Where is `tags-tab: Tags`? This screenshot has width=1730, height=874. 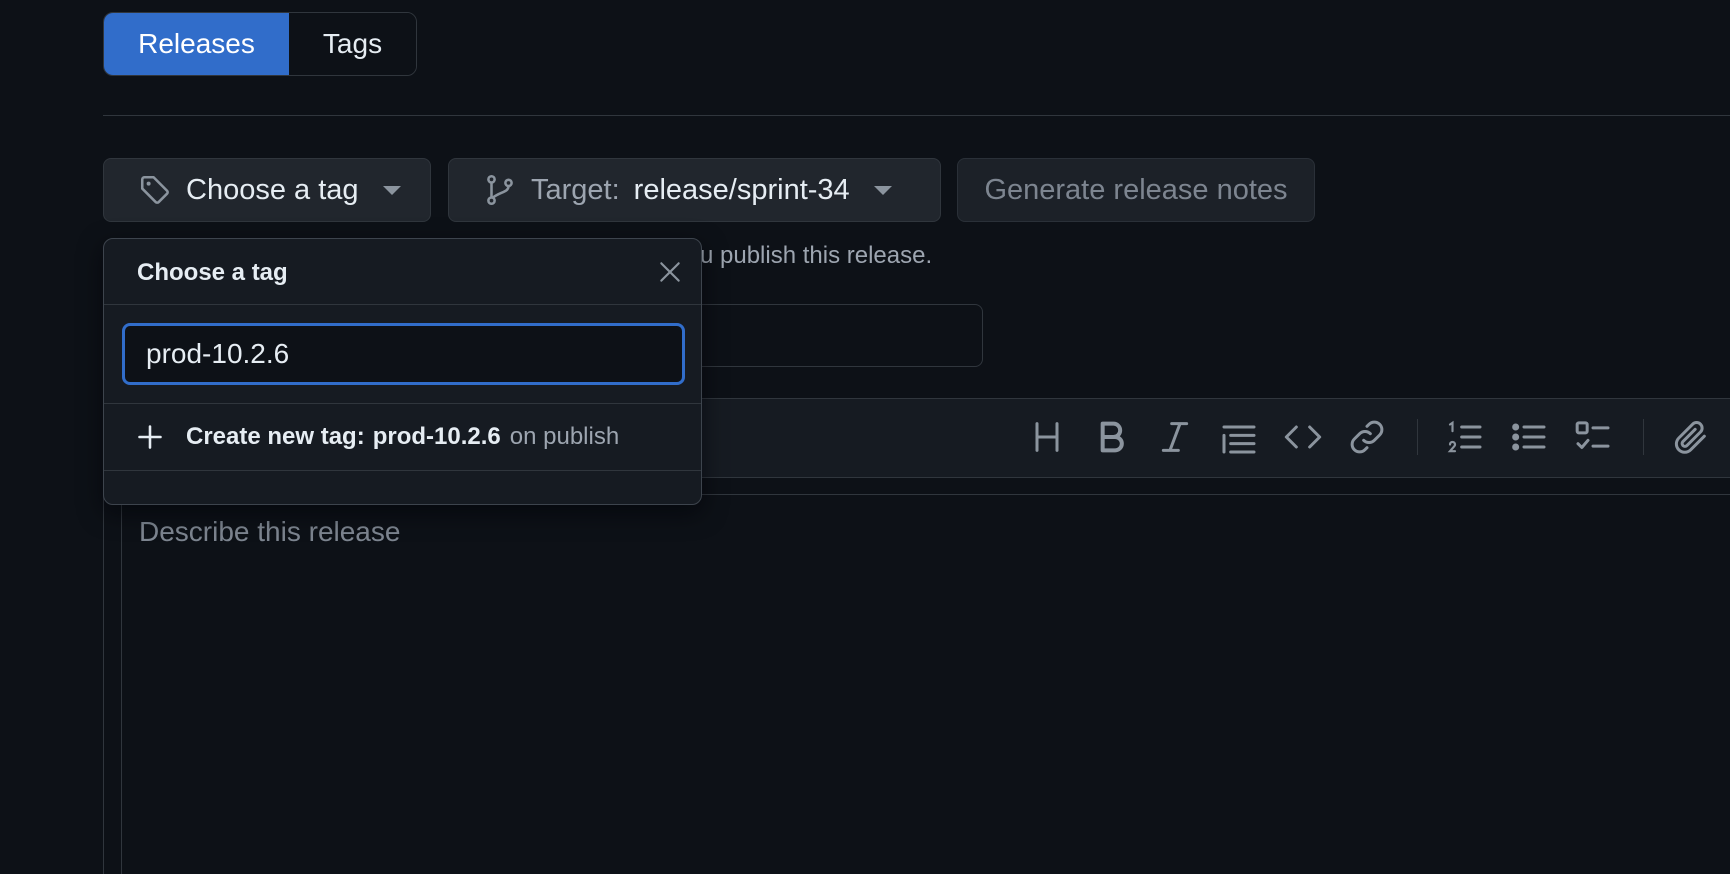 tags-tab: Tags is located at coordinates (352, 44).